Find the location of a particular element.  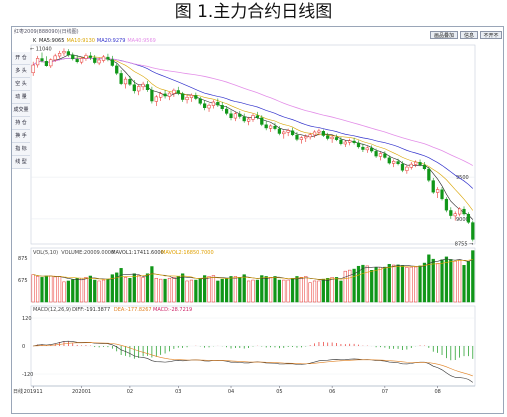

volume-legend-item: MAVOL1:17411.6000 is located at coordinates (137, 253).